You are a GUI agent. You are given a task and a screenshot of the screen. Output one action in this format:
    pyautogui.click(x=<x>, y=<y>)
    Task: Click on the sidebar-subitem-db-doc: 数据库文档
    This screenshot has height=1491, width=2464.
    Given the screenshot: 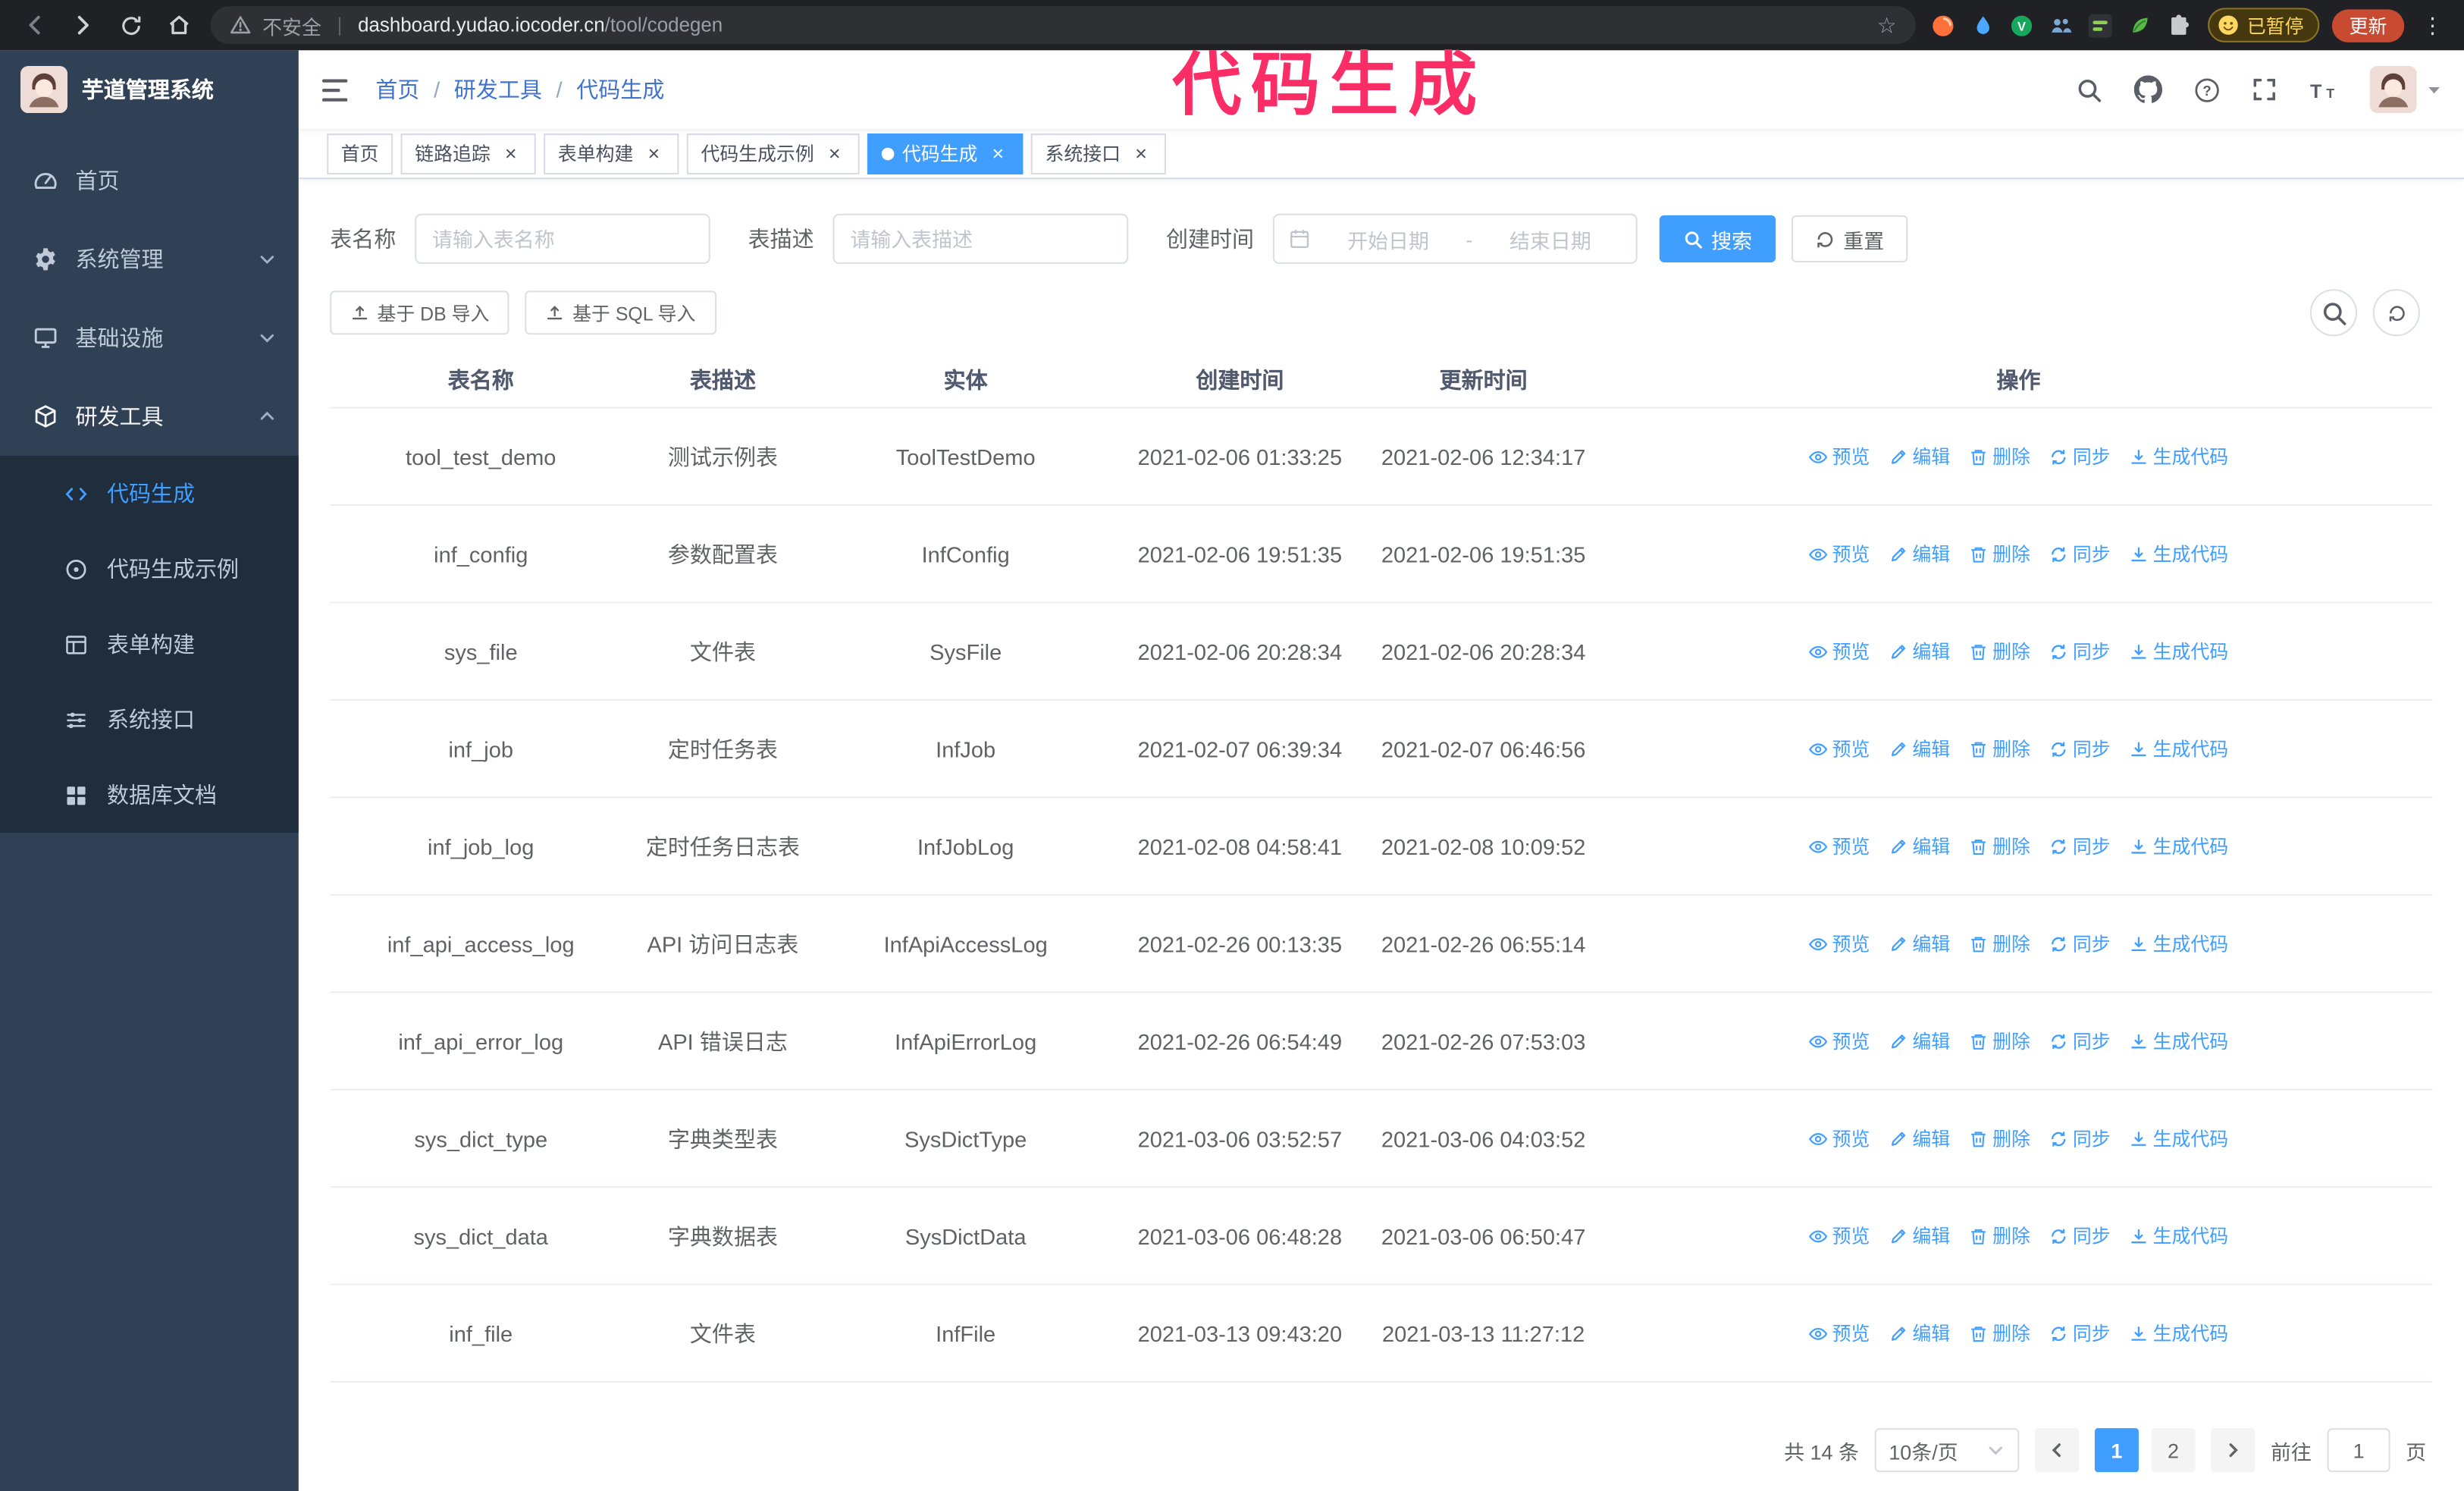 What is the action you would take?
    pyautogui.click(x=150, y=795)
    